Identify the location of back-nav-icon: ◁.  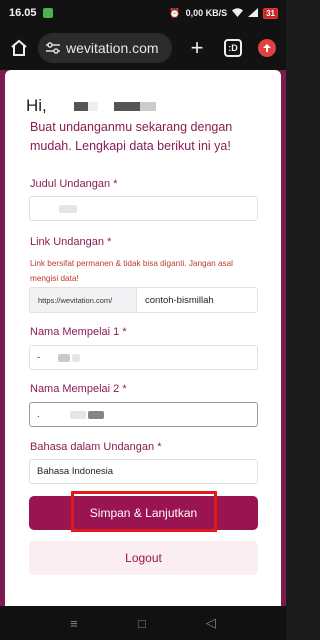
(211, 623).